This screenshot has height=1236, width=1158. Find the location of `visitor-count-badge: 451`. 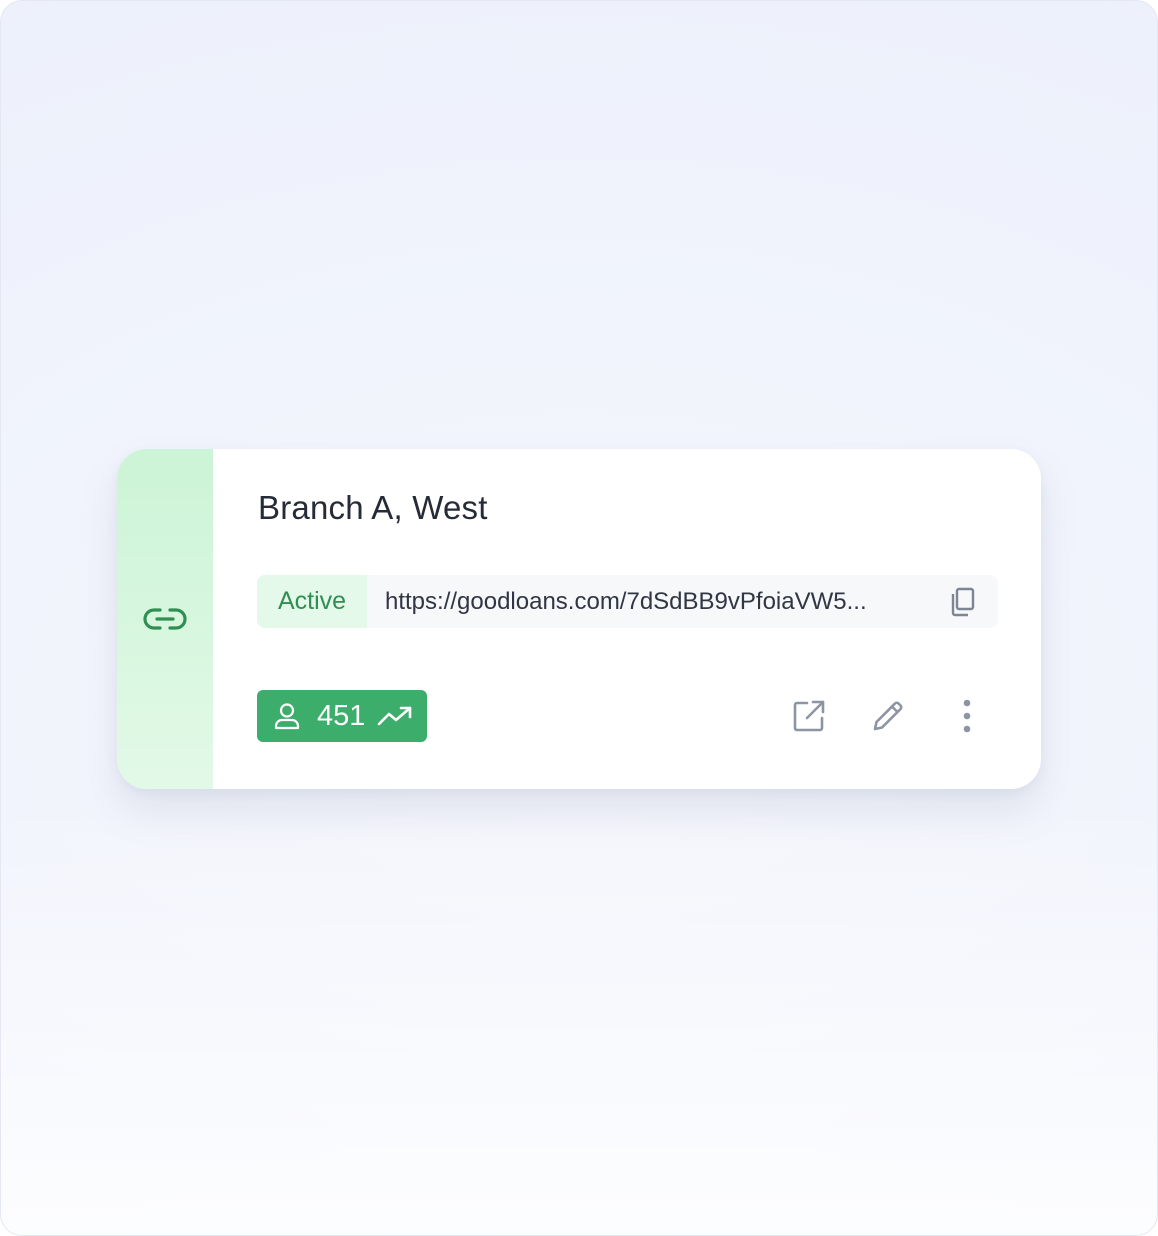

visitor-count-badge: 451 is located at coordinates (342, 716).